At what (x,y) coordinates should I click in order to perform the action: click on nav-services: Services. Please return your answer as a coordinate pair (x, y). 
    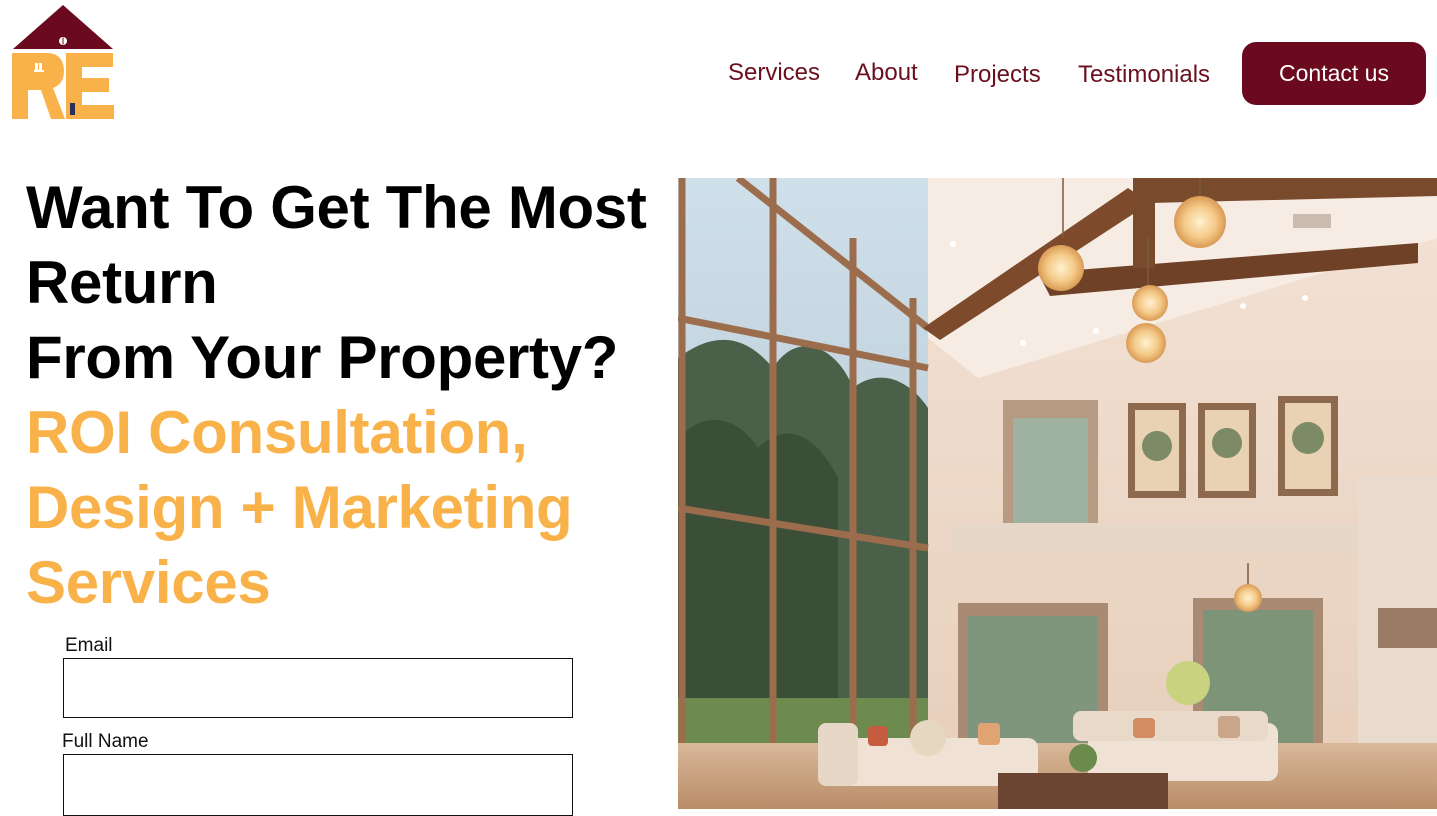
    Looking at the image, I should click on (774, 73).